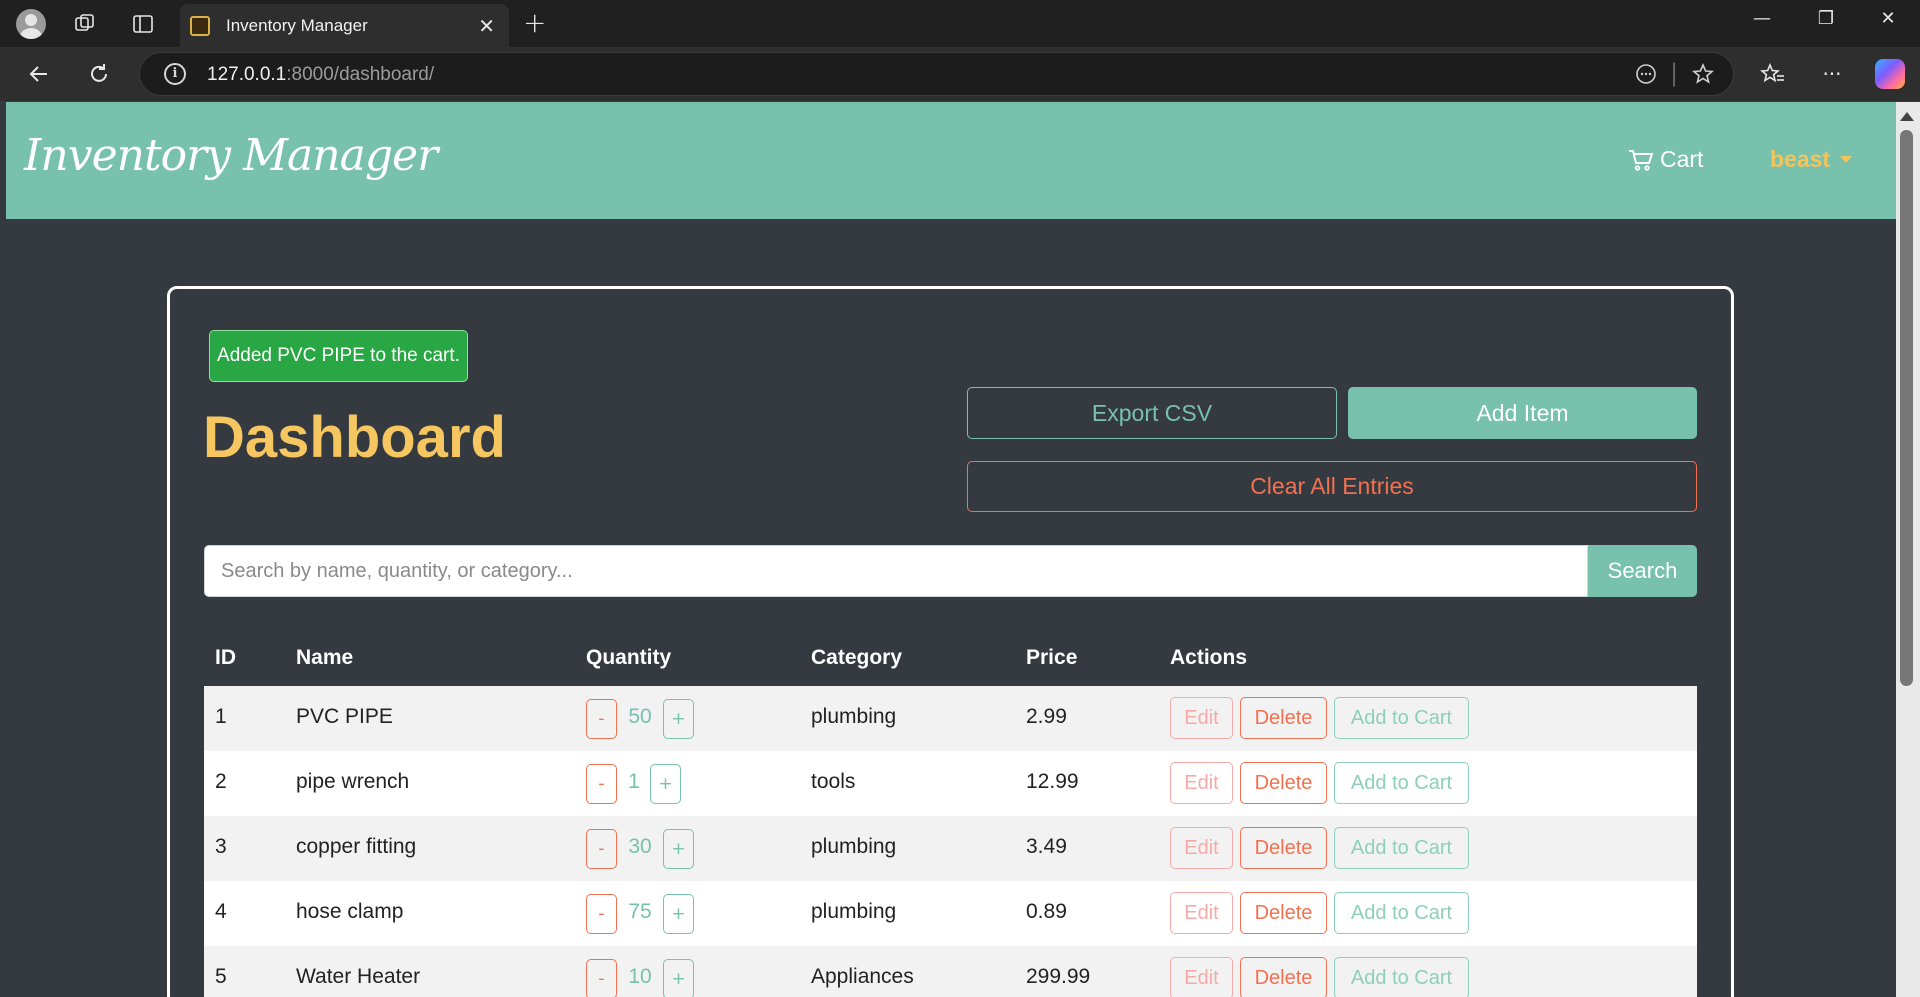 This screenshot has height=997, width=1920. What do you see at coordinates (1800, 159) in the screenshot?
I see `user-name: beast` at bounding box center [1800, 159].